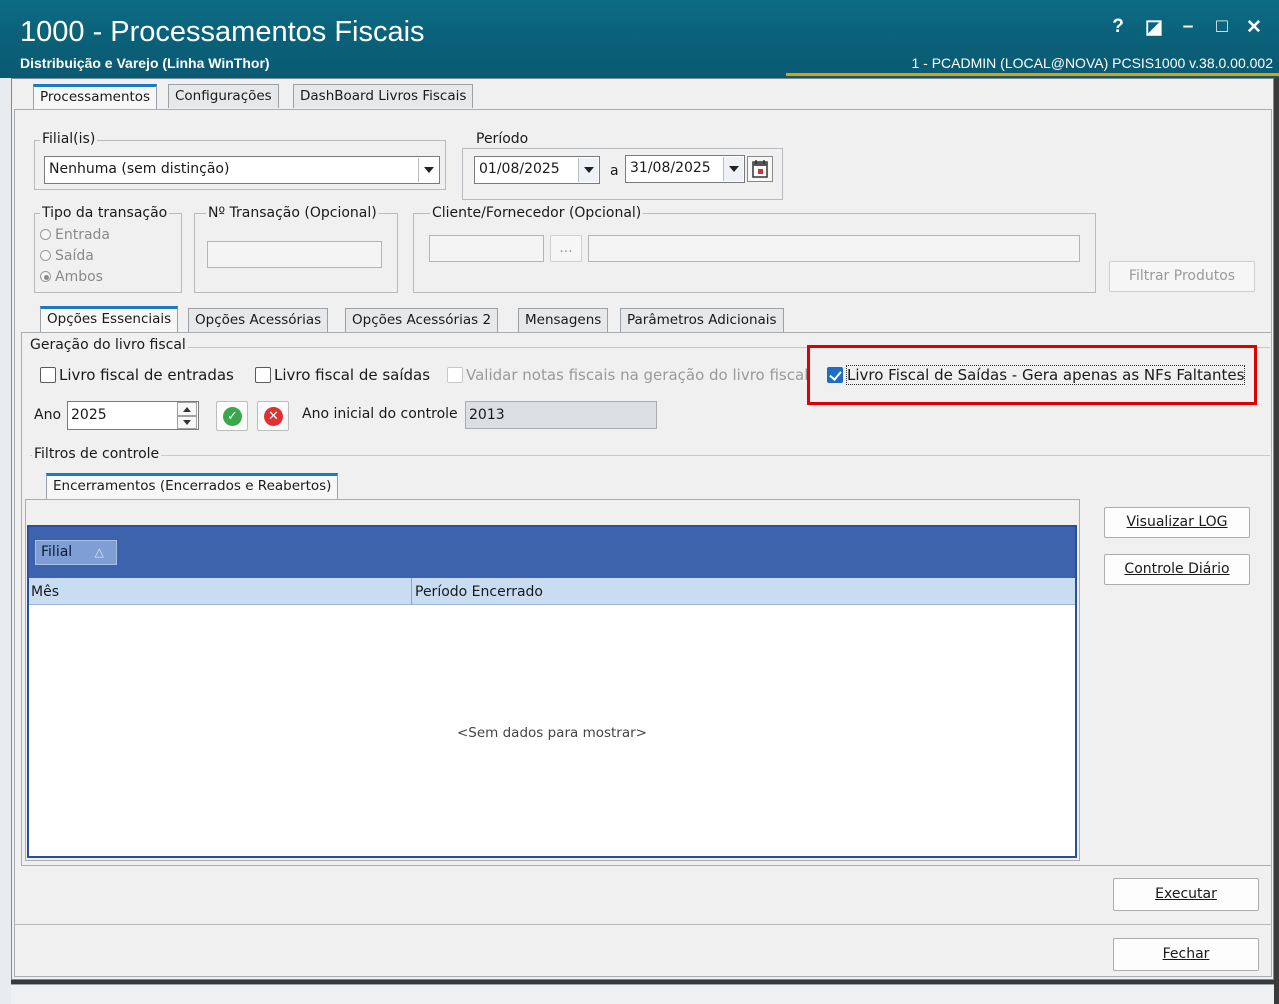 This screenshot has width=1279, height=1004. I want to click on tab-opcoes-acessorias-2: Opções Acessórias 2, so click(422, 320).